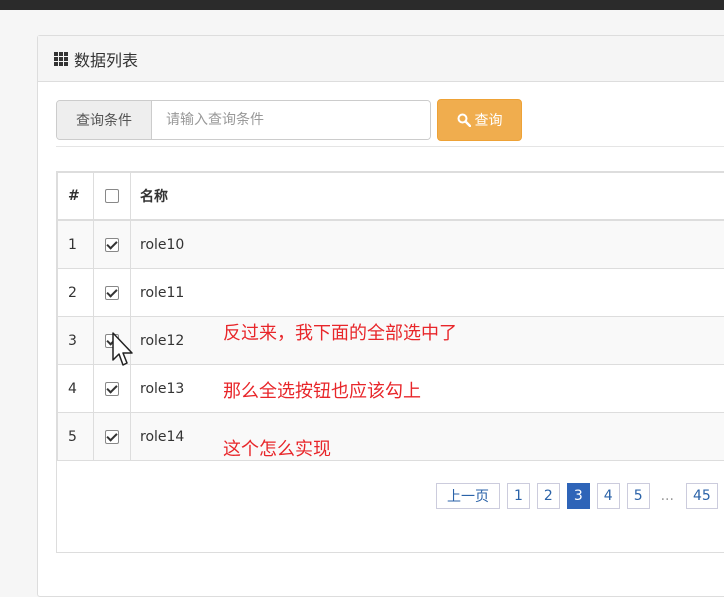 The width and height of the screenshot is (724, 597). What do you see at coordinates (427, 437) in the screenshot?
I see `row-name: role14` at bounding box center [427, 437].